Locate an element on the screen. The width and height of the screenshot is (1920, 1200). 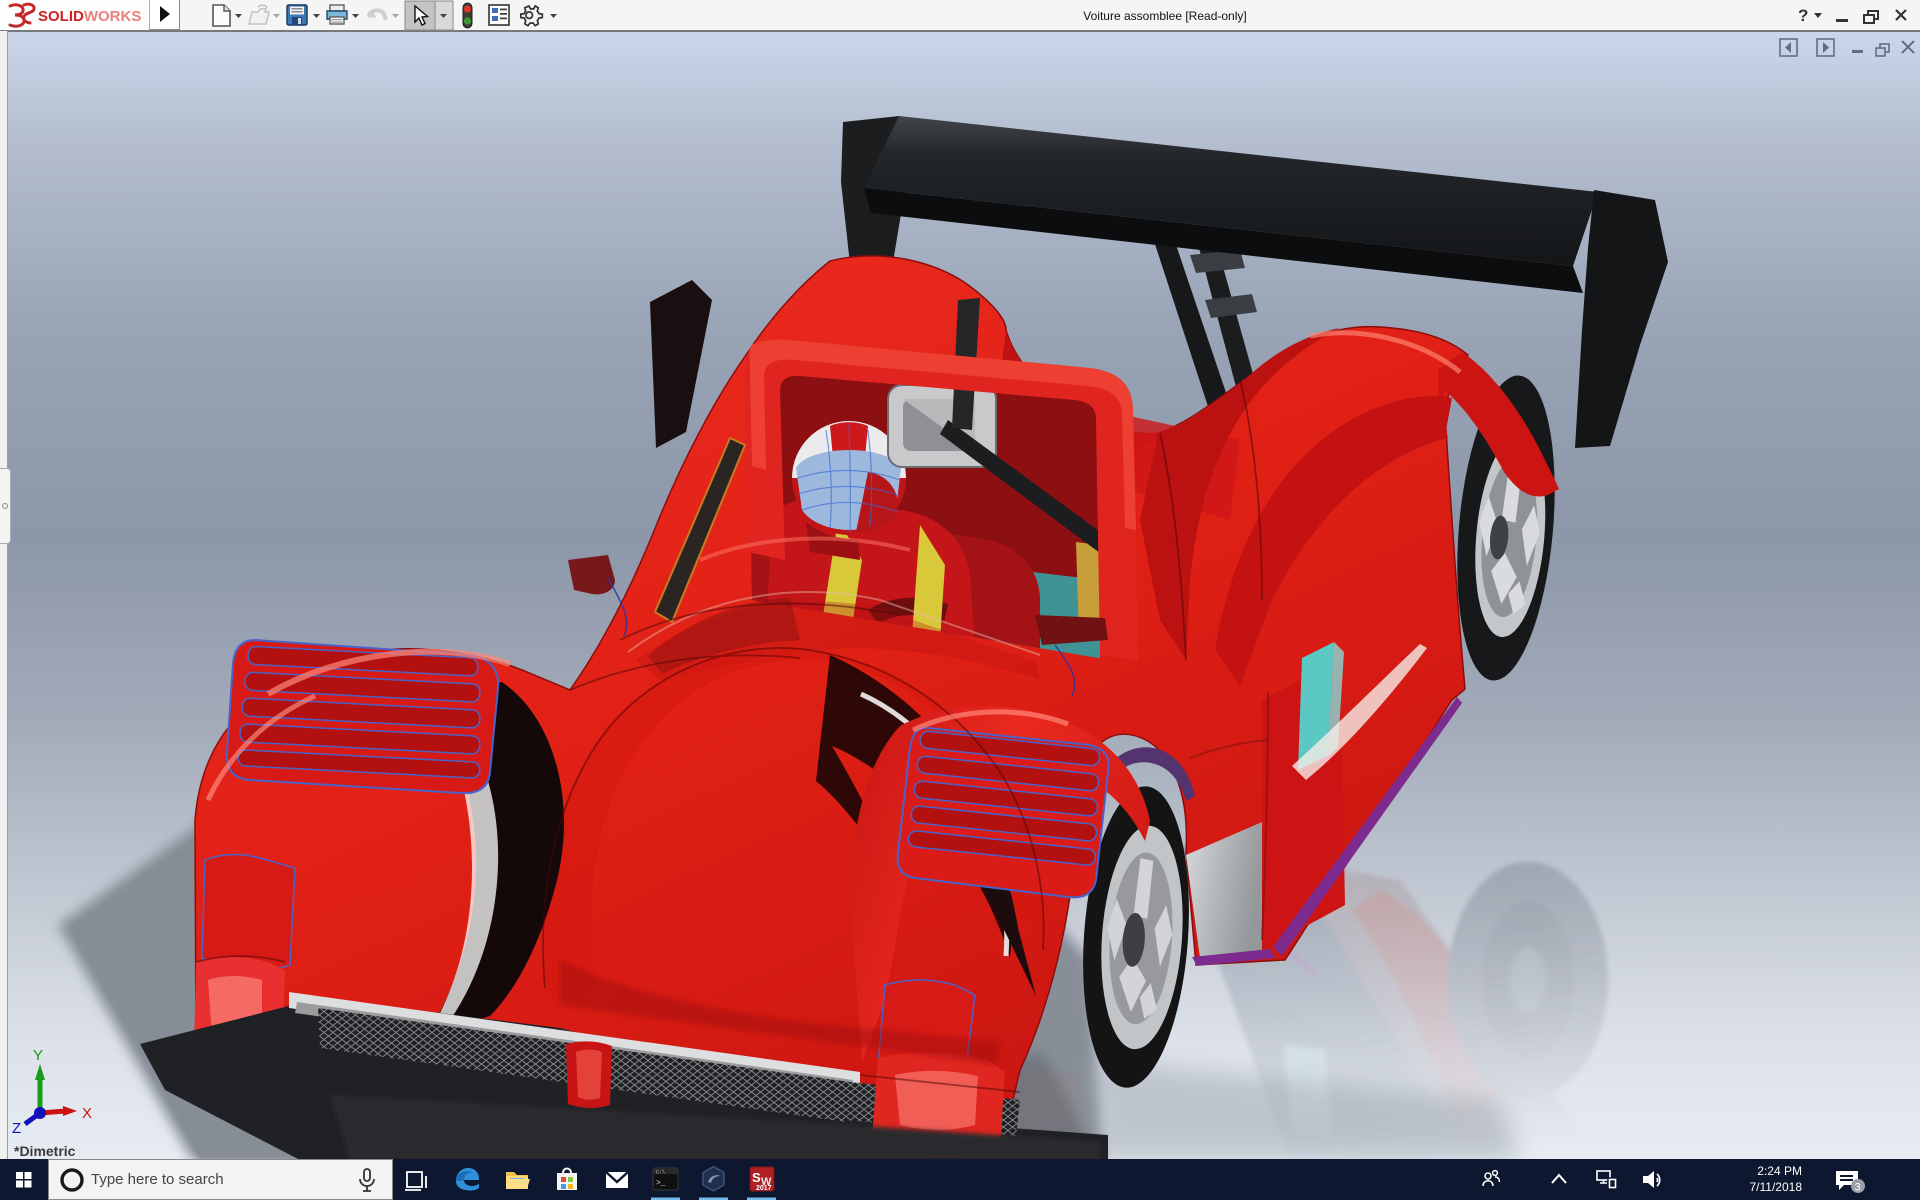
svg-text: X is located at coordinates (87, 1113).